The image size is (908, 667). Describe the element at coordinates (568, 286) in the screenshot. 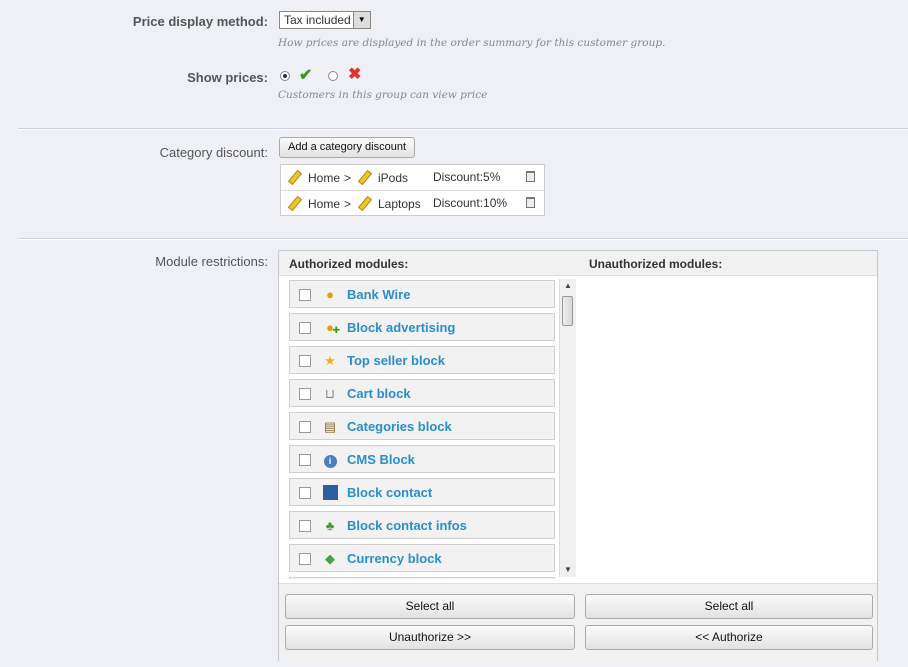

I see `scroll-up-icon: ▲` at that location.